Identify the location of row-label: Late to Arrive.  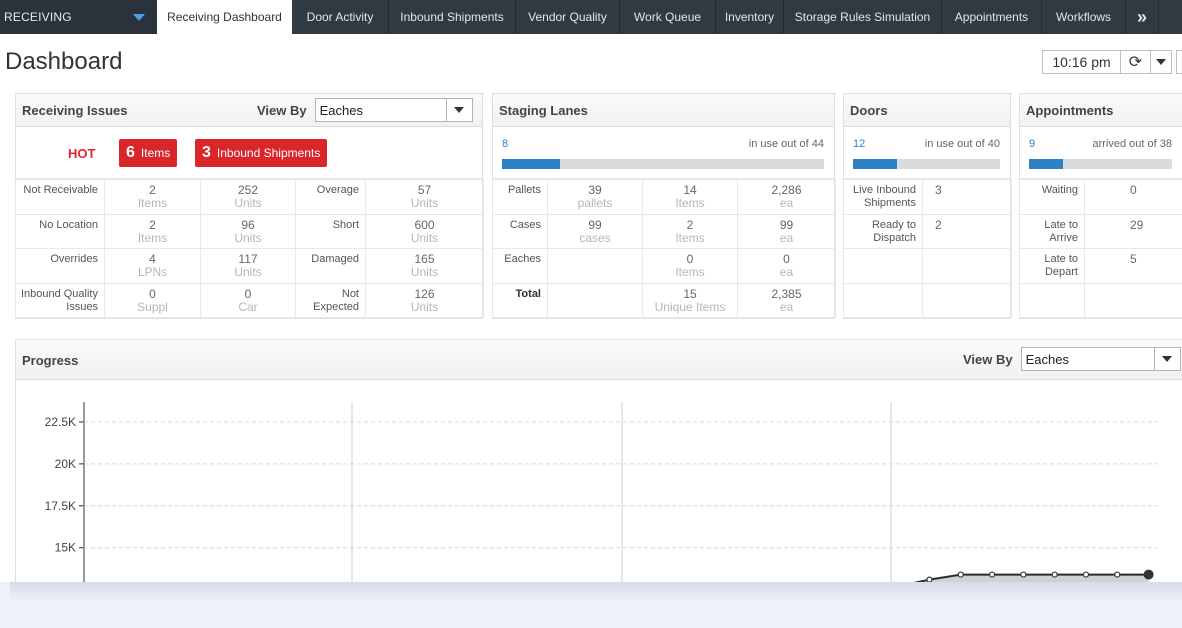
(1052, 231).